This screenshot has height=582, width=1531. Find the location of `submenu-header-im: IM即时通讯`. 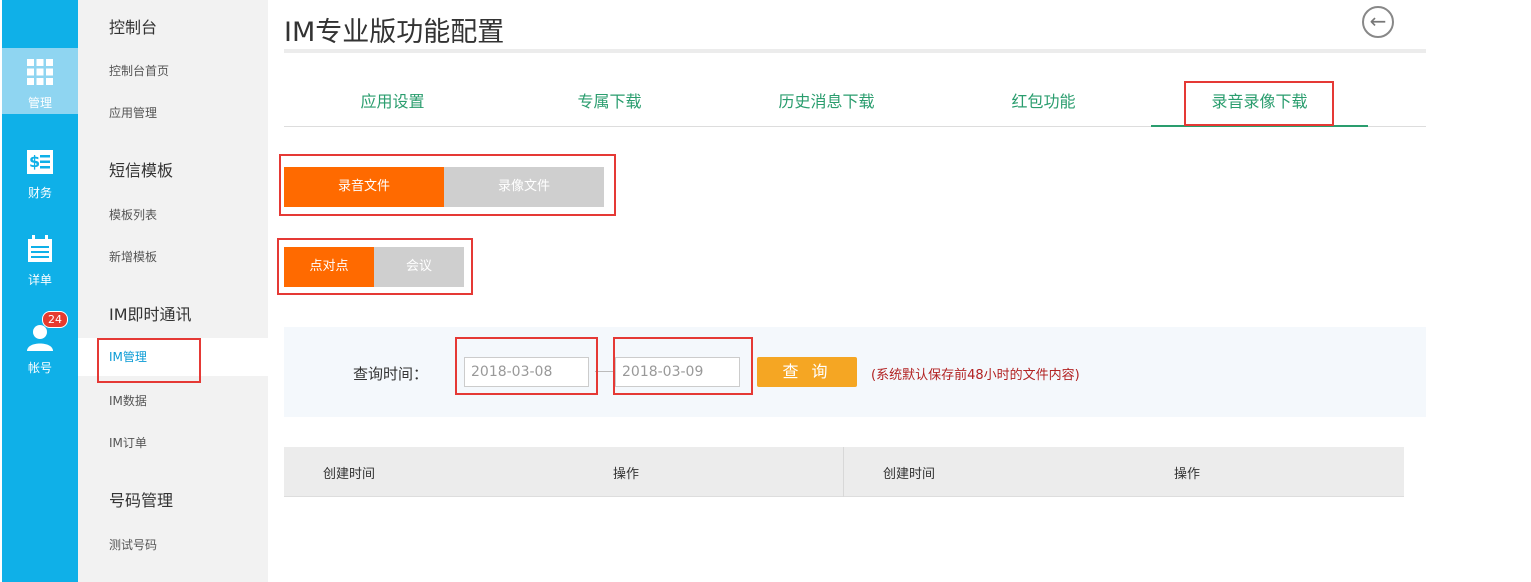

submenu-header-im: IM即时通讯 is located at coordinates (150, 314).